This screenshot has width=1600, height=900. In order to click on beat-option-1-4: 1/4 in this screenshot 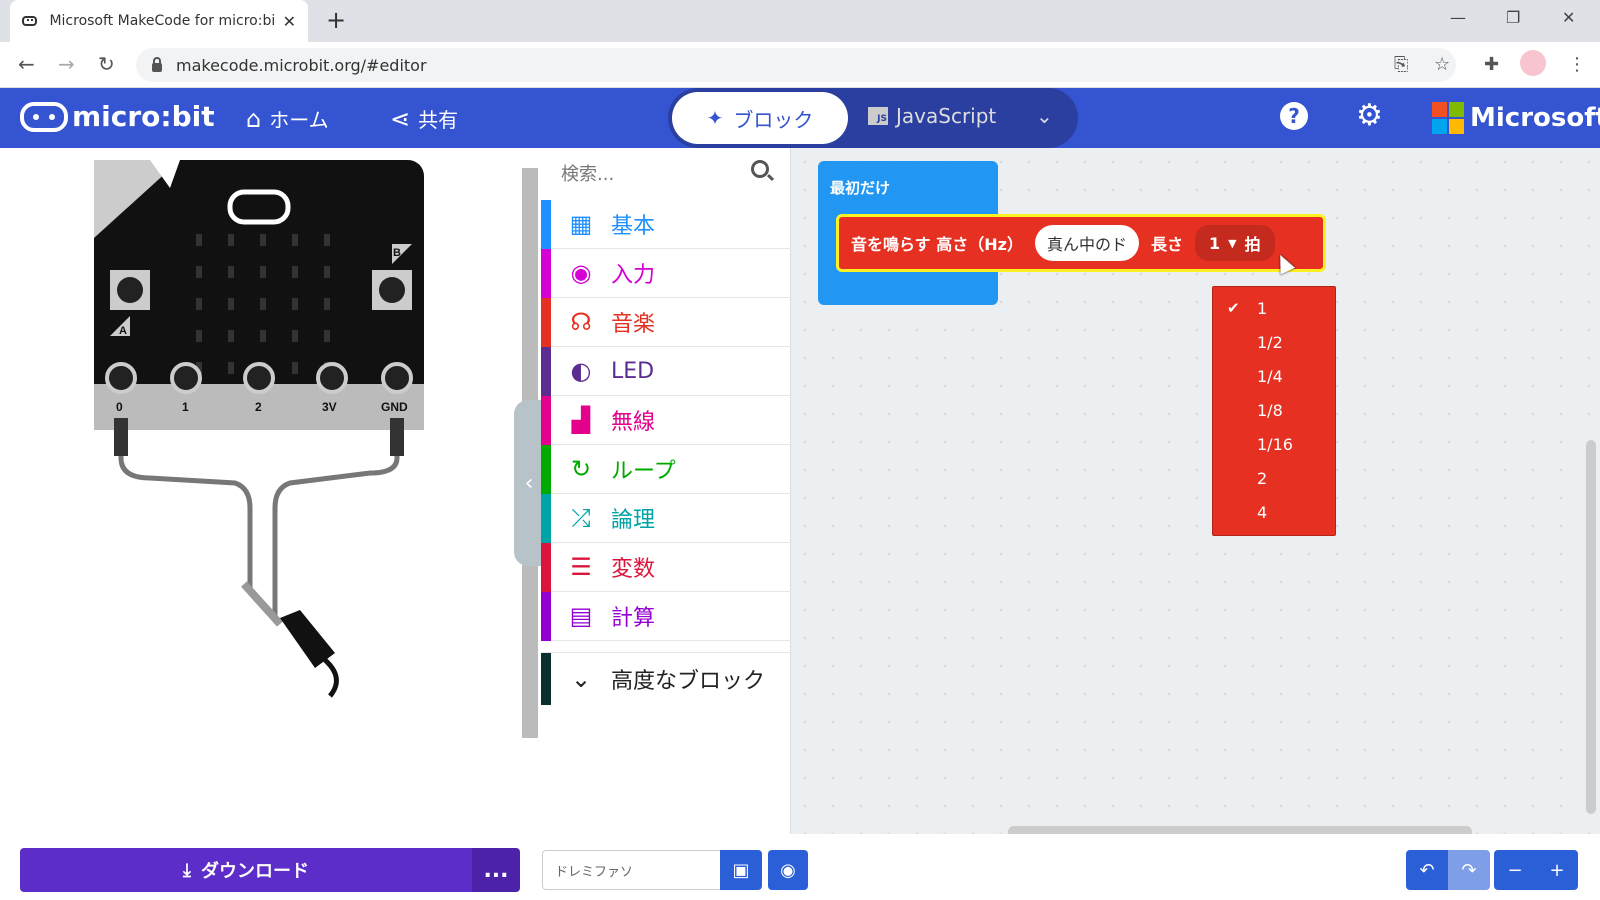, I will do `click(1274, 376)`.